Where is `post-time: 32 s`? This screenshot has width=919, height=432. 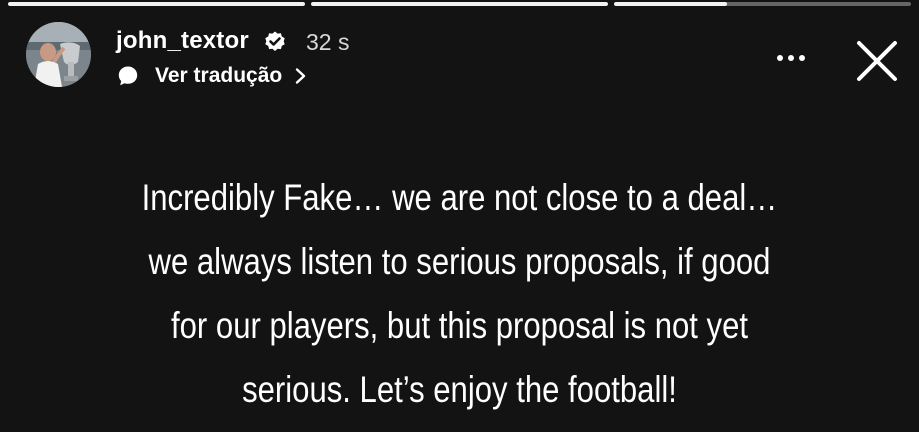 post-time: 32 s is located at coordinates (328, 42).